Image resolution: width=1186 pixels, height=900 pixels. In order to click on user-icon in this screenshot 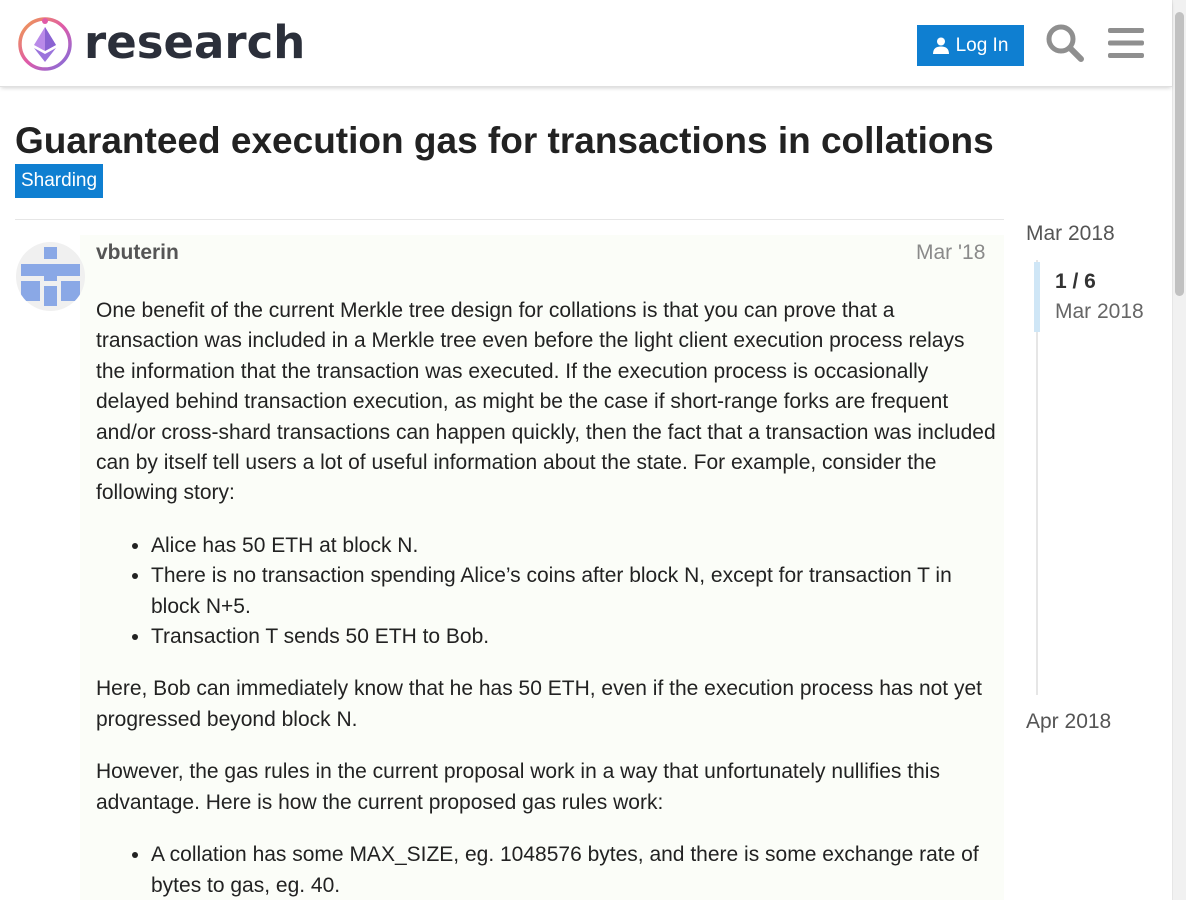, I will do `click(940, 45)`.